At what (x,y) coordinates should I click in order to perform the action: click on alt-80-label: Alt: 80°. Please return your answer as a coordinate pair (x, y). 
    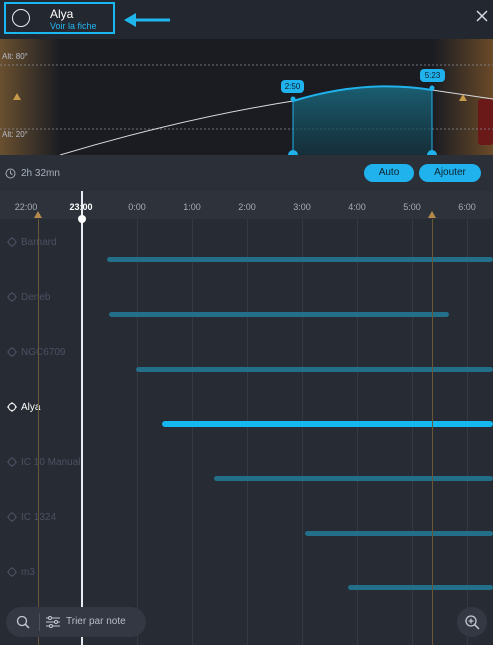
    Looking at the image, I should click on (15, 56).